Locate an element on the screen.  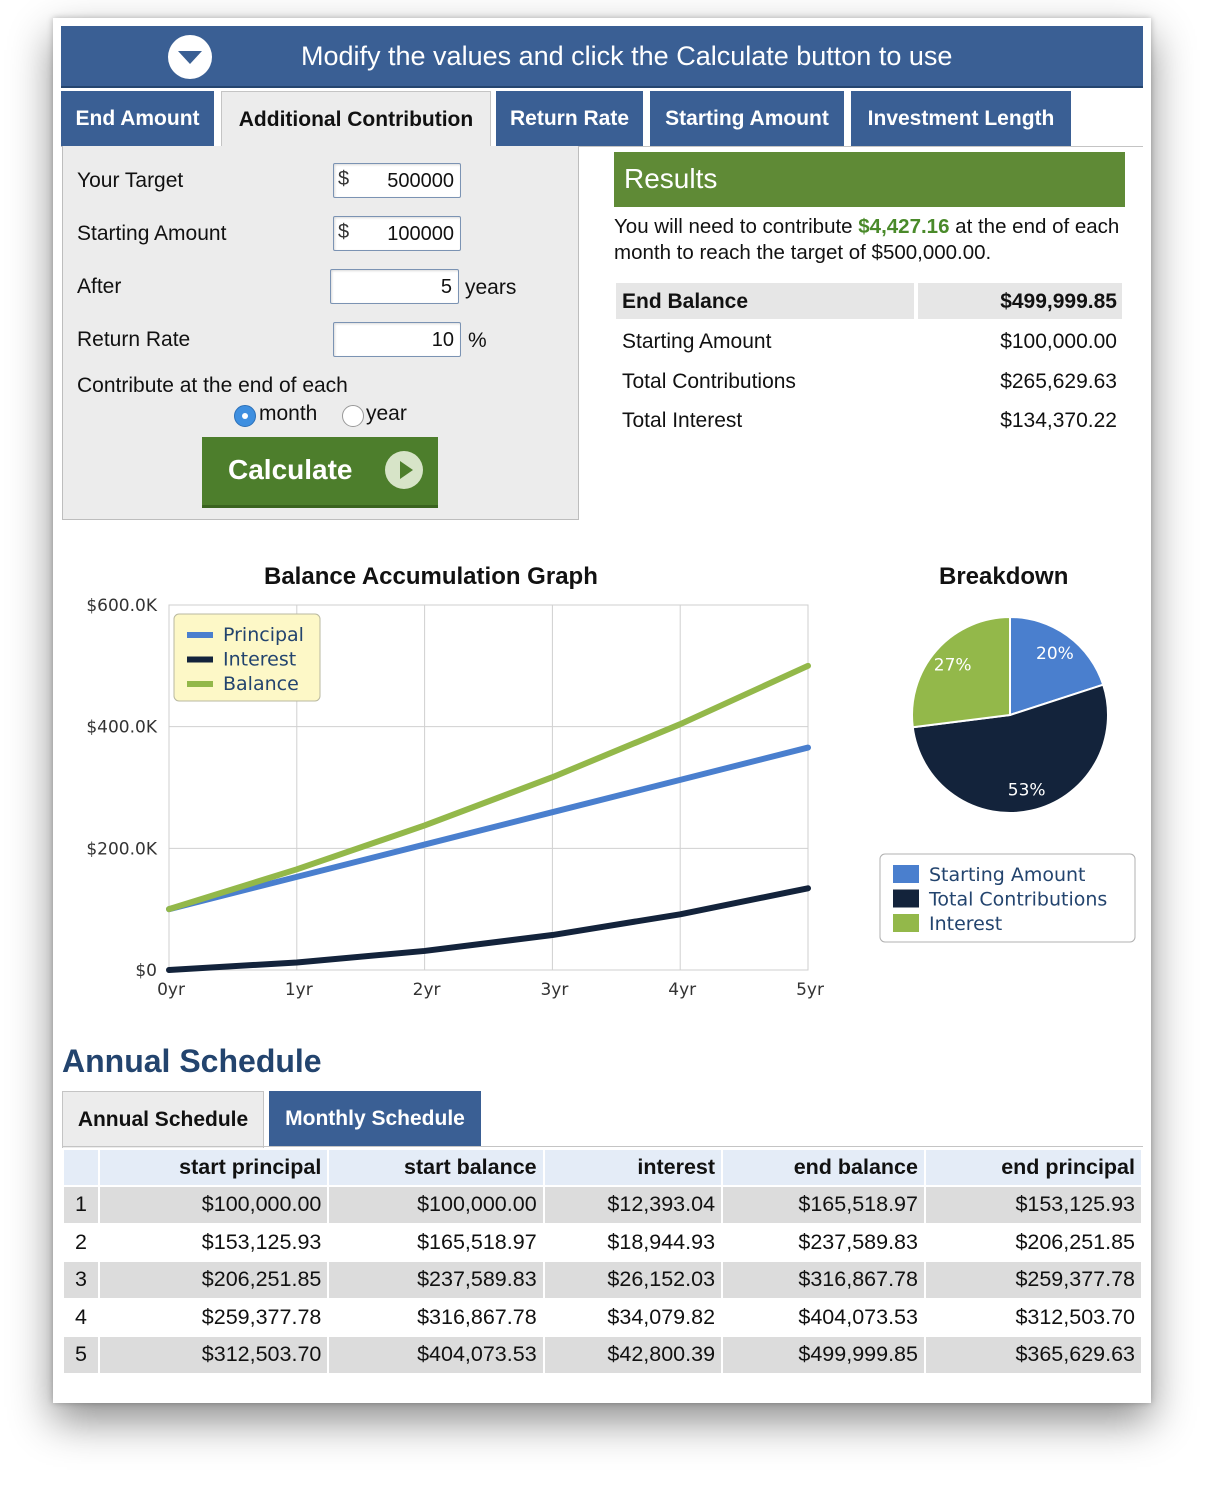
contribution-amount: $4,427.16 is located at coordinates (904, 226).